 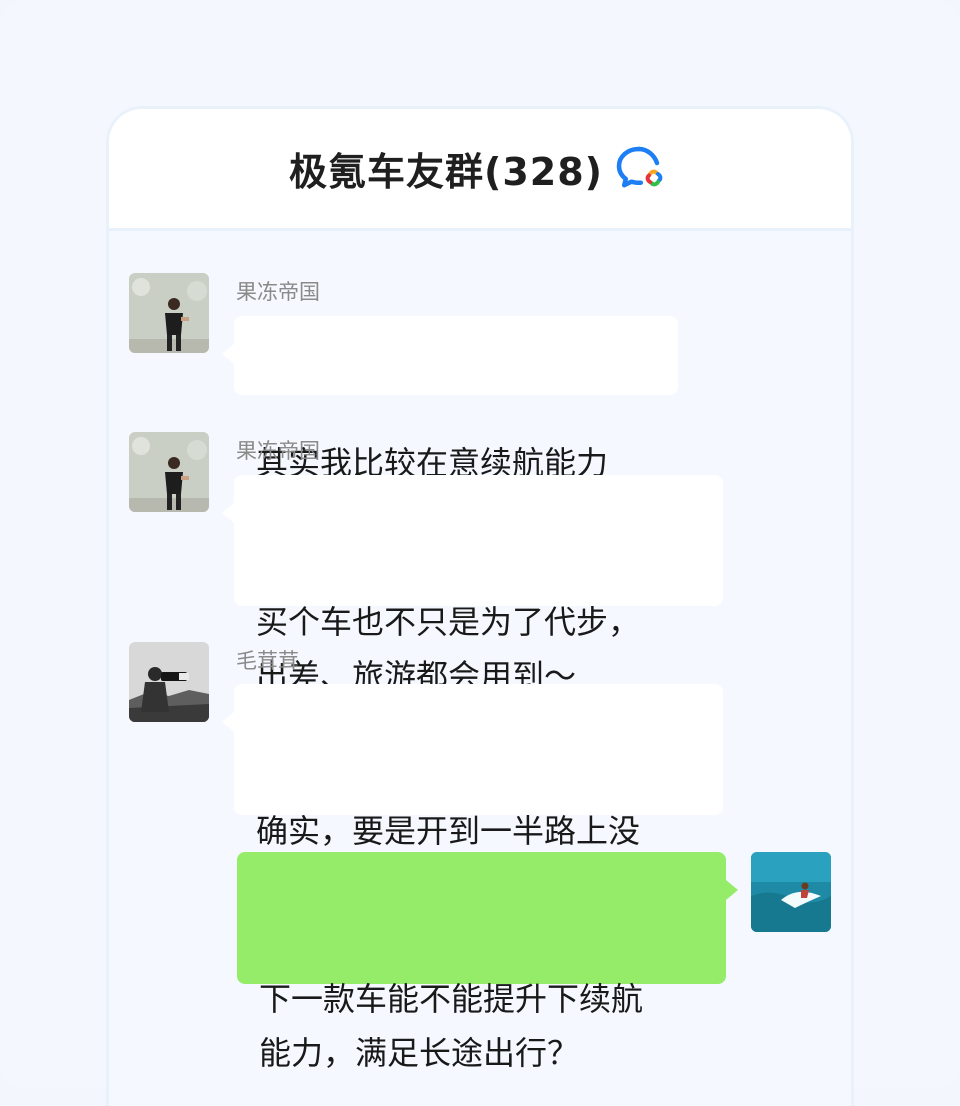 What do you see at coordinates (487, 962) in the screenshot?
I see `message-bubble-self: 下一款车能不能提升下续航 能力，满足长途出行？` at bounding box center [487, 962].